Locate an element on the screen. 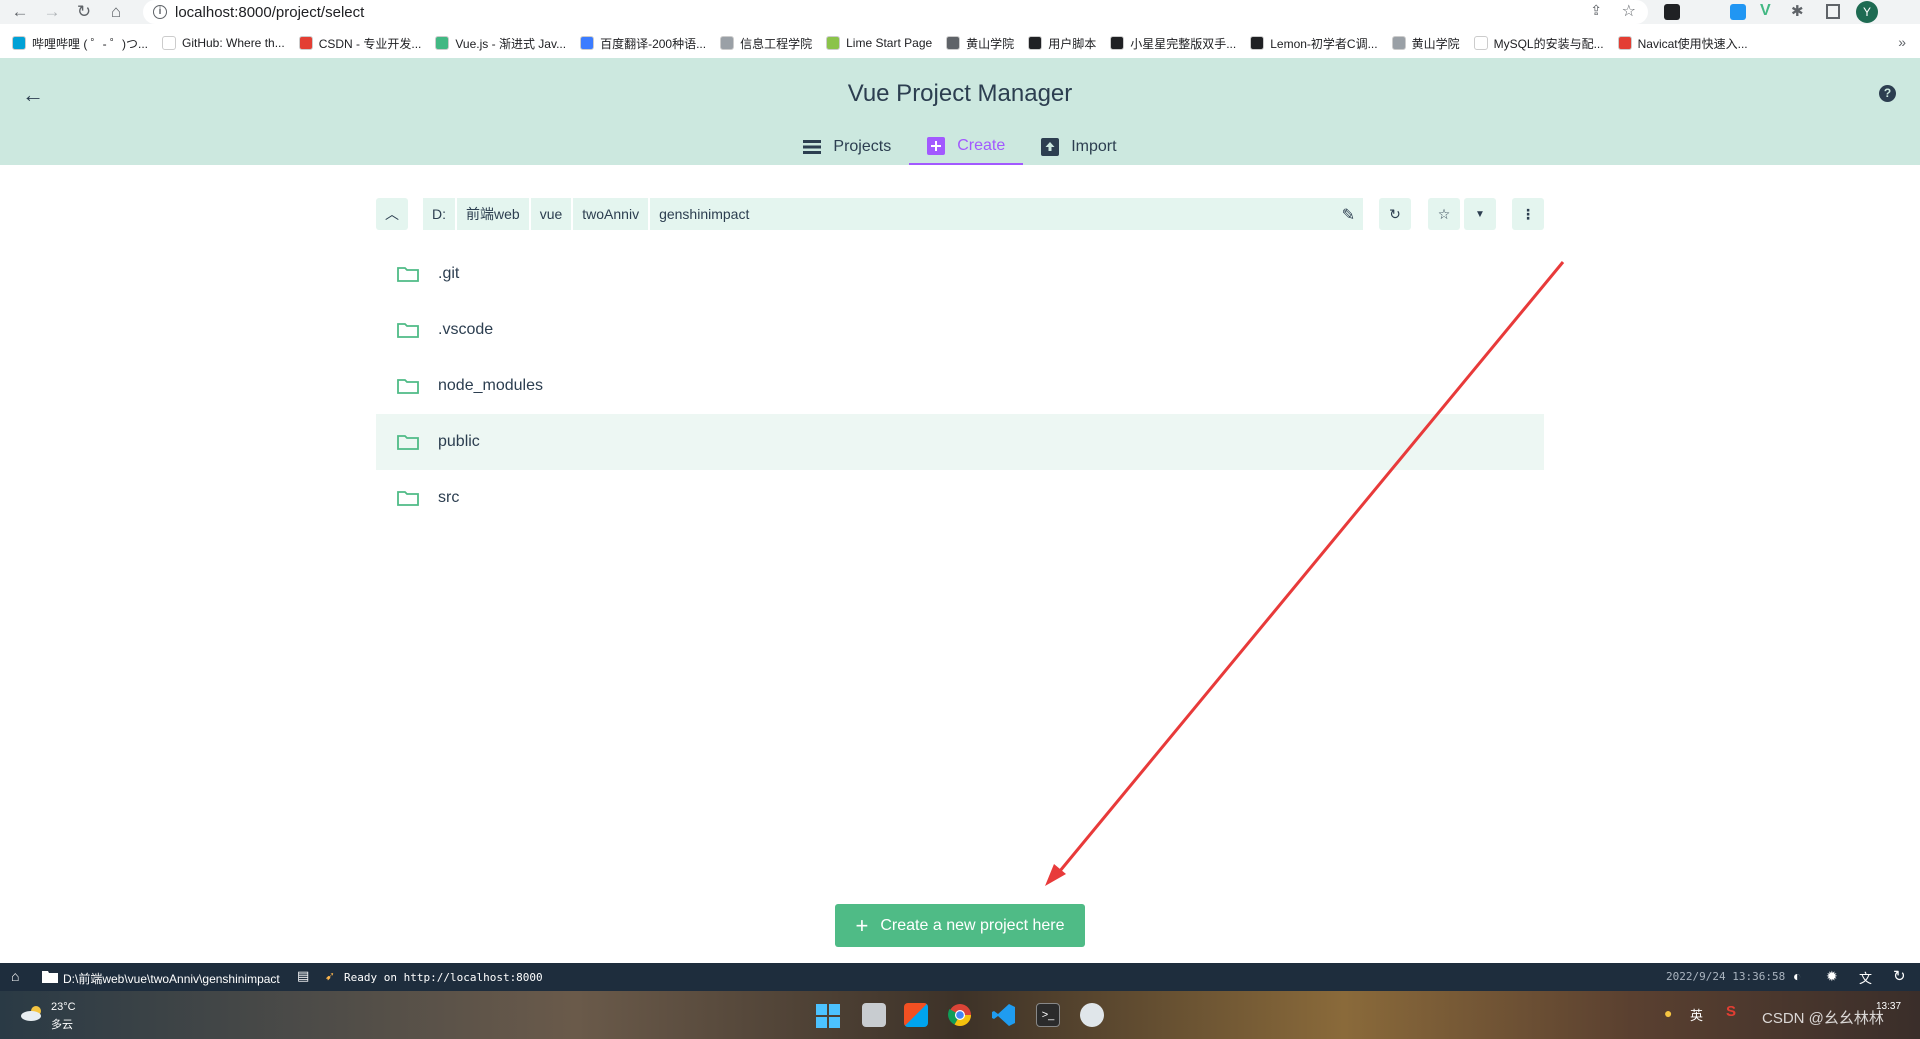 This screenshot has height=1039, width=1920. tab-import: Import is located at coordinates (1078, 146).